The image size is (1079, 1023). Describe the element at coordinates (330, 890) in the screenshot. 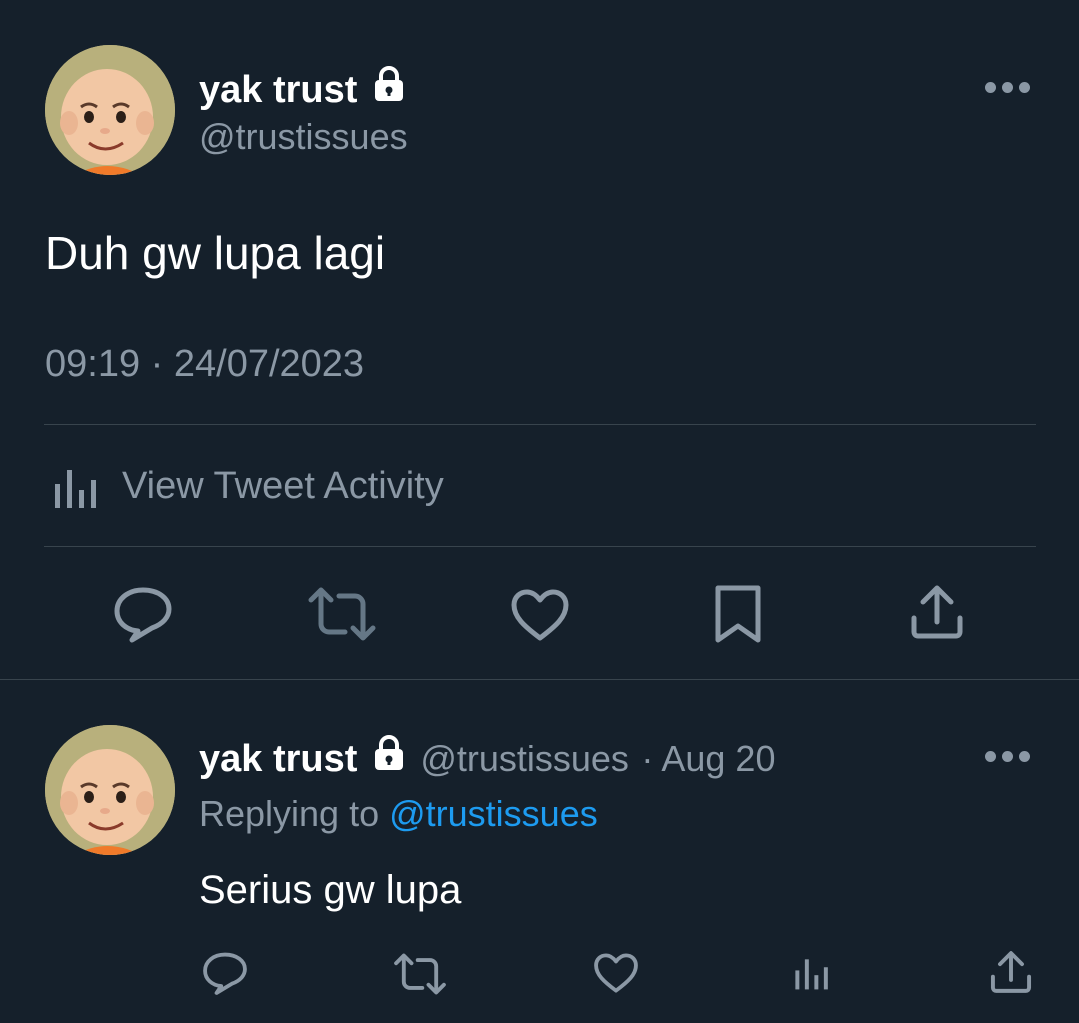

I see `tweet-text: Serius gw lupa` at that location.